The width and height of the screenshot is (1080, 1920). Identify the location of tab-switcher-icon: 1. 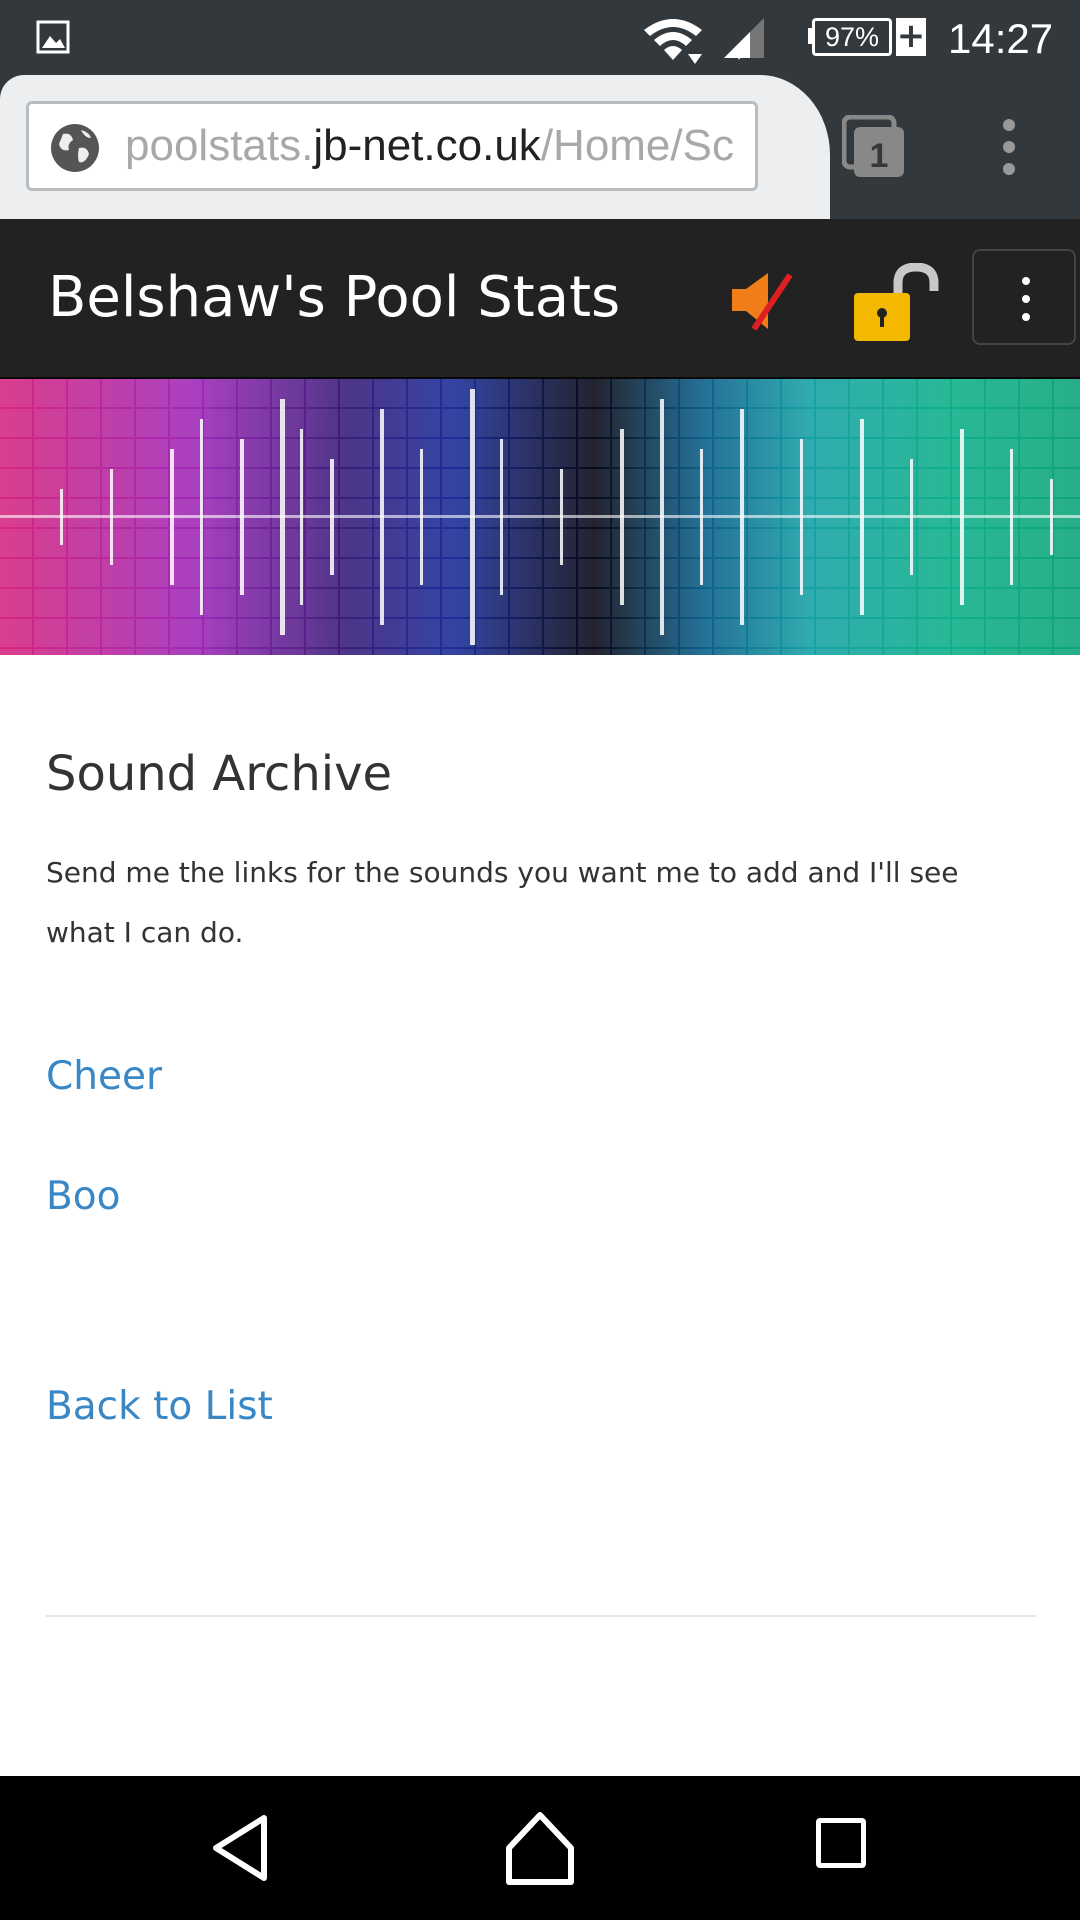
(872, 145).